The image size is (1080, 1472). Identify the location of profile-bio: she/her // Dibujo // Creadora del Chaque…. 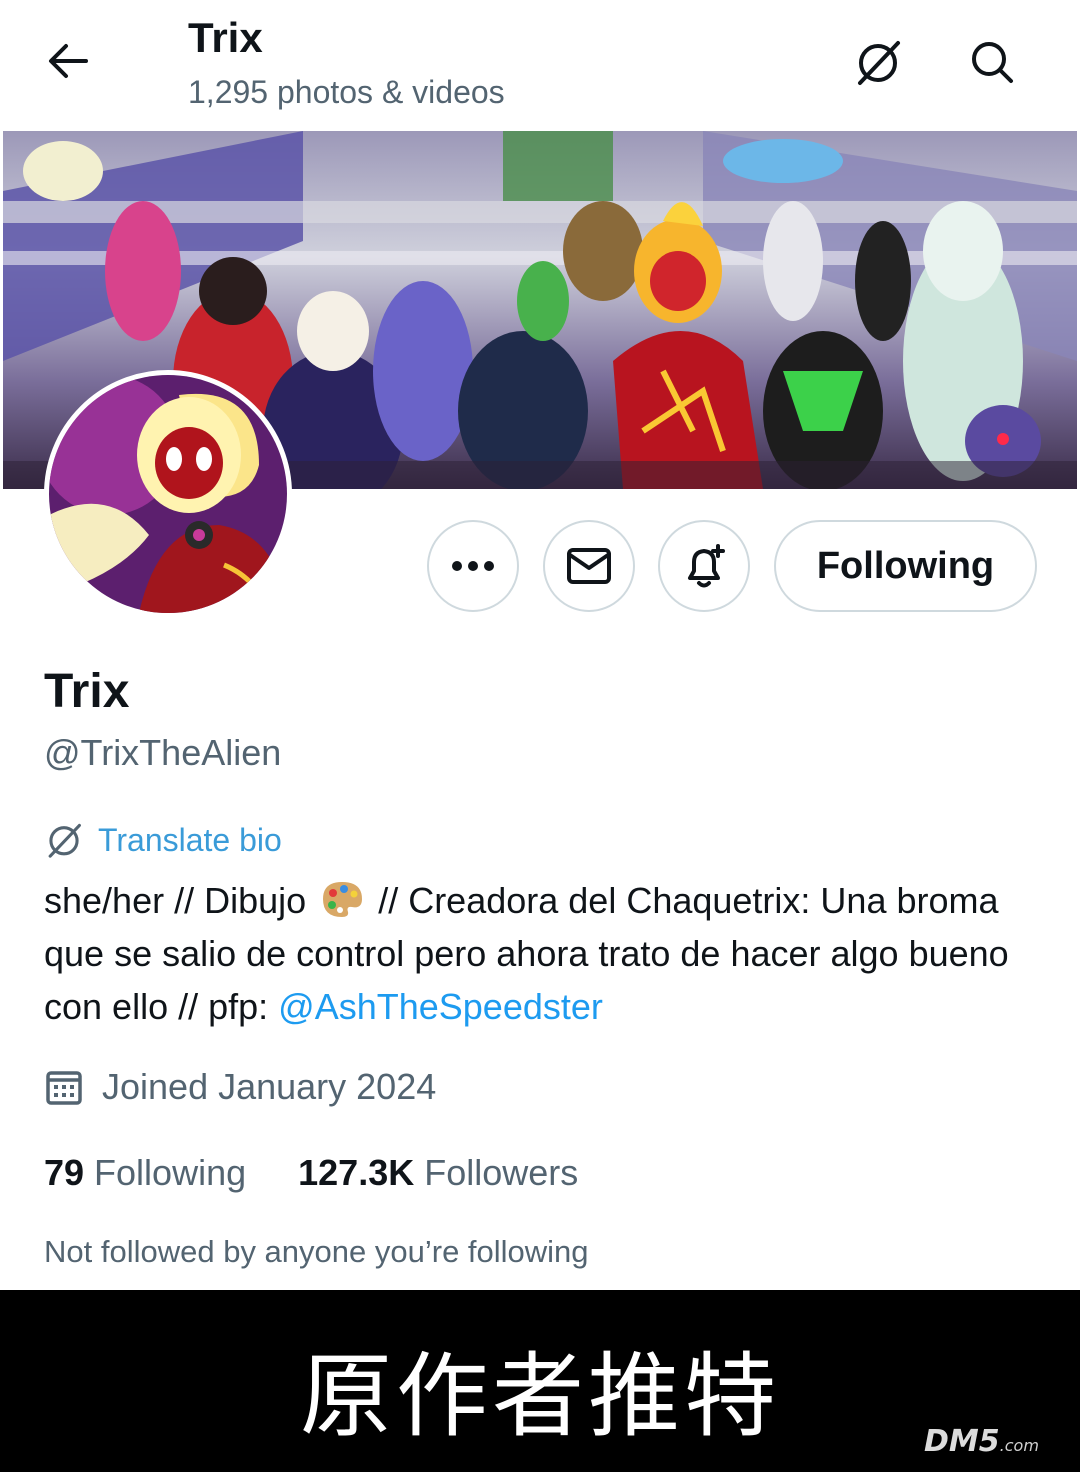
(544, 953).